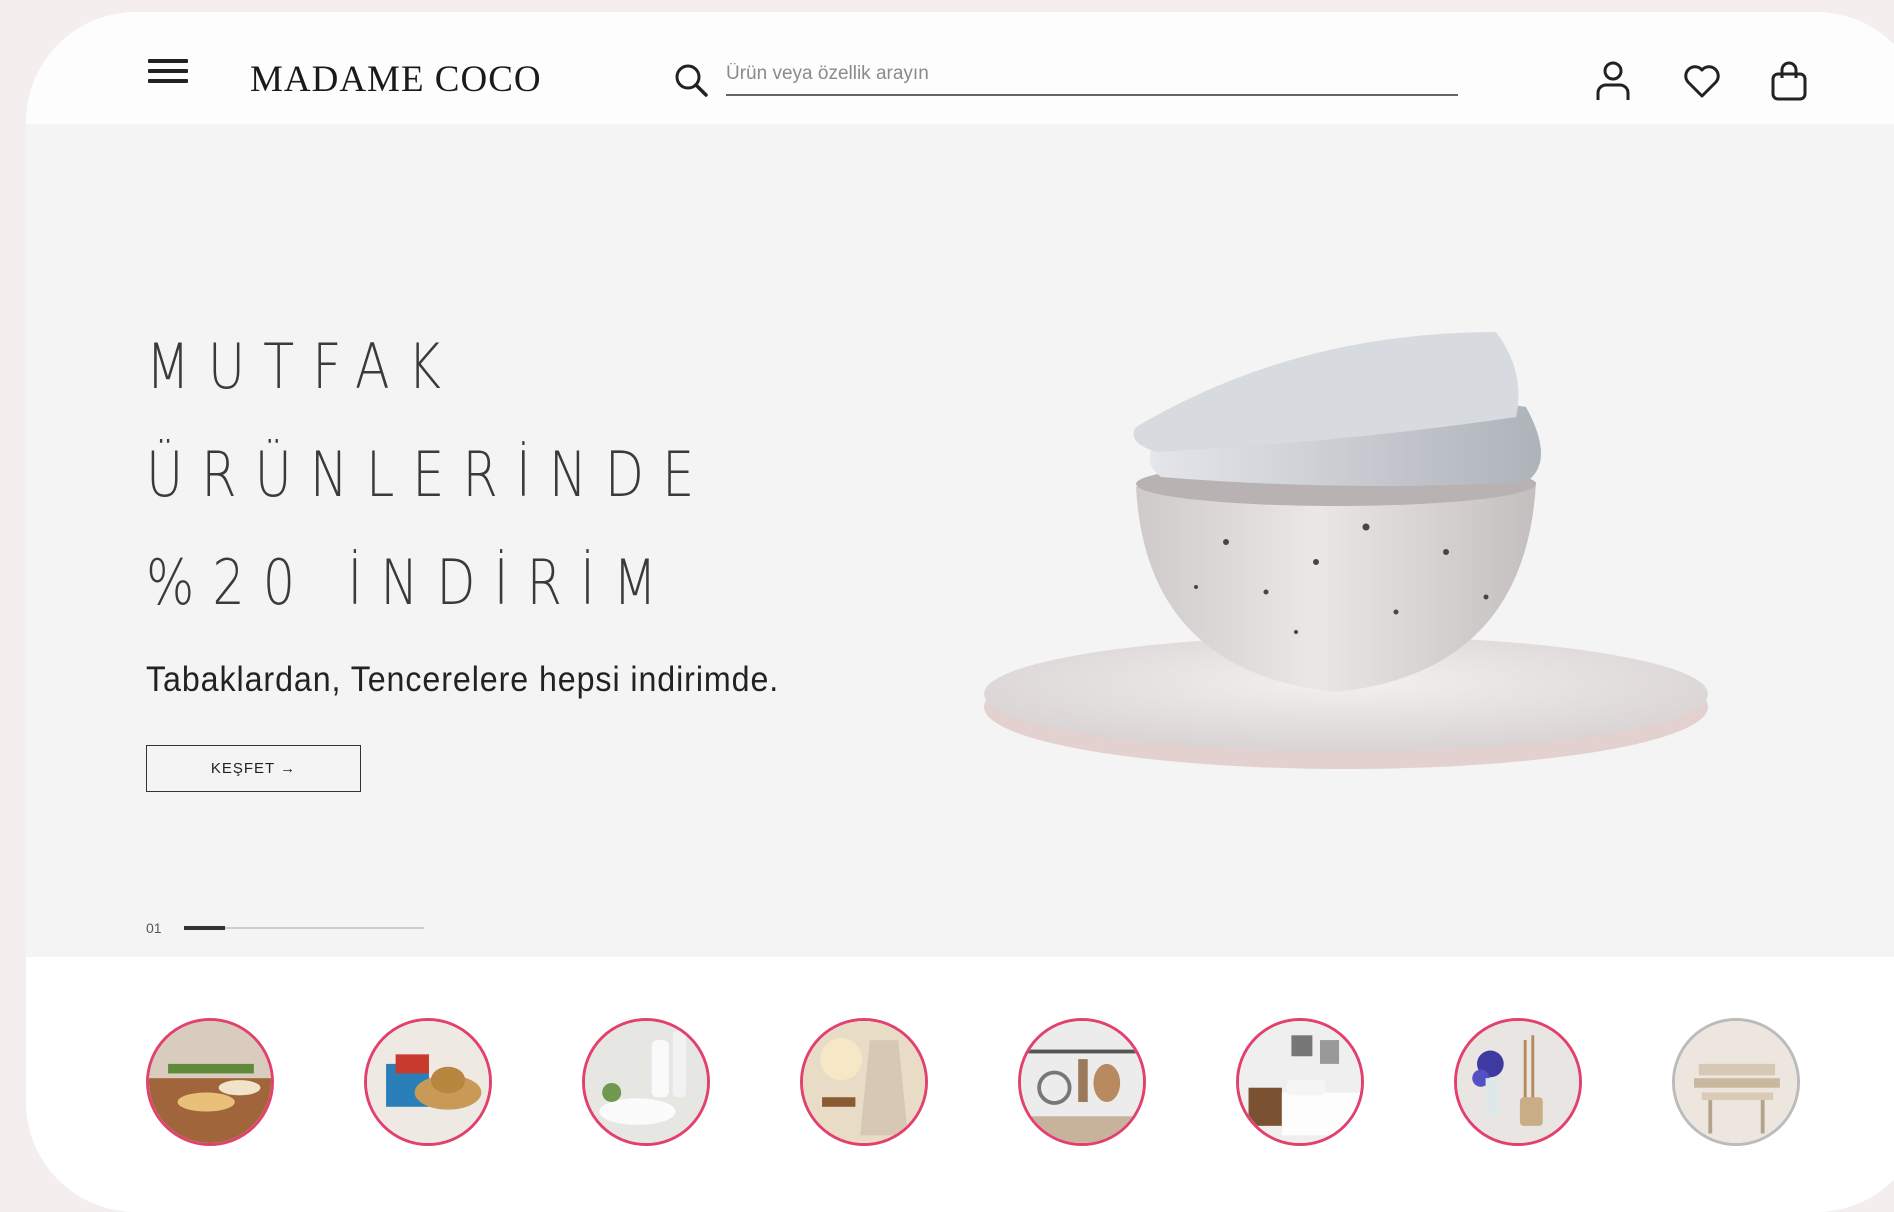 This screenshot has height=1212, width=1894. I want to click on category-living-room, so click(1736, 1082).